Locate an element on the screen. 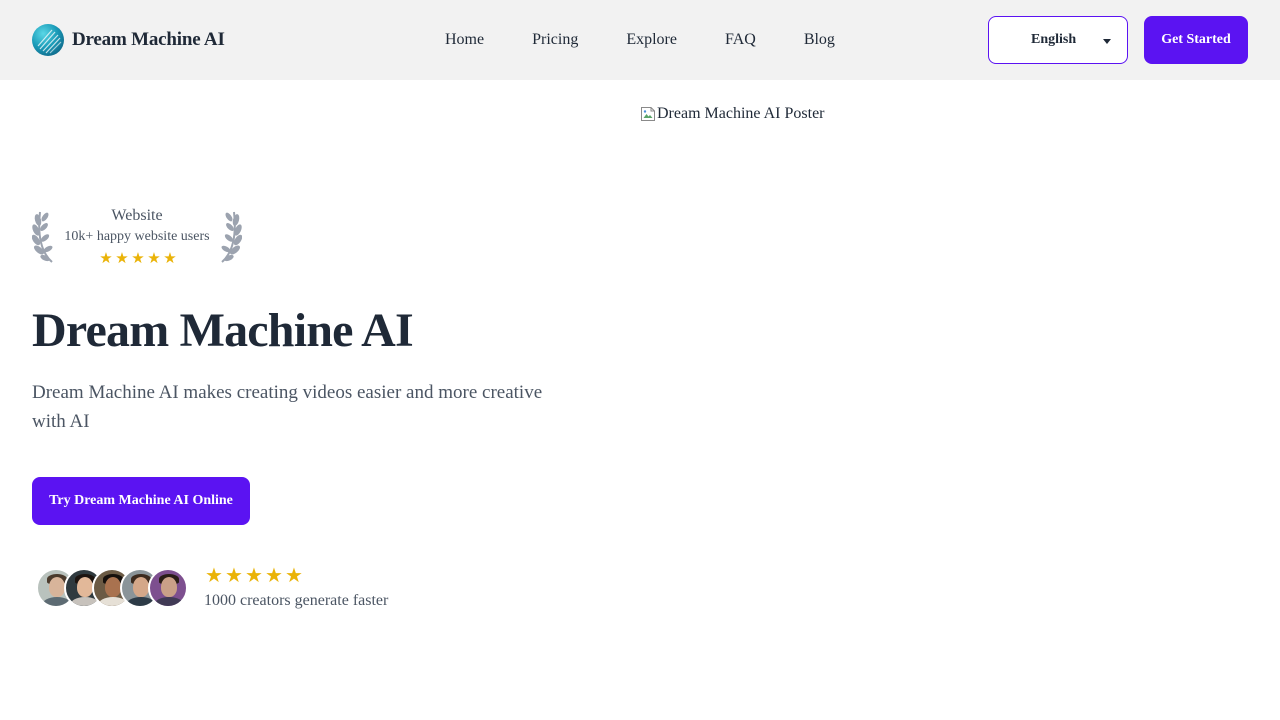  hero-poster-image: Dream Machine AI Poster is located at coordinates (732, 114).